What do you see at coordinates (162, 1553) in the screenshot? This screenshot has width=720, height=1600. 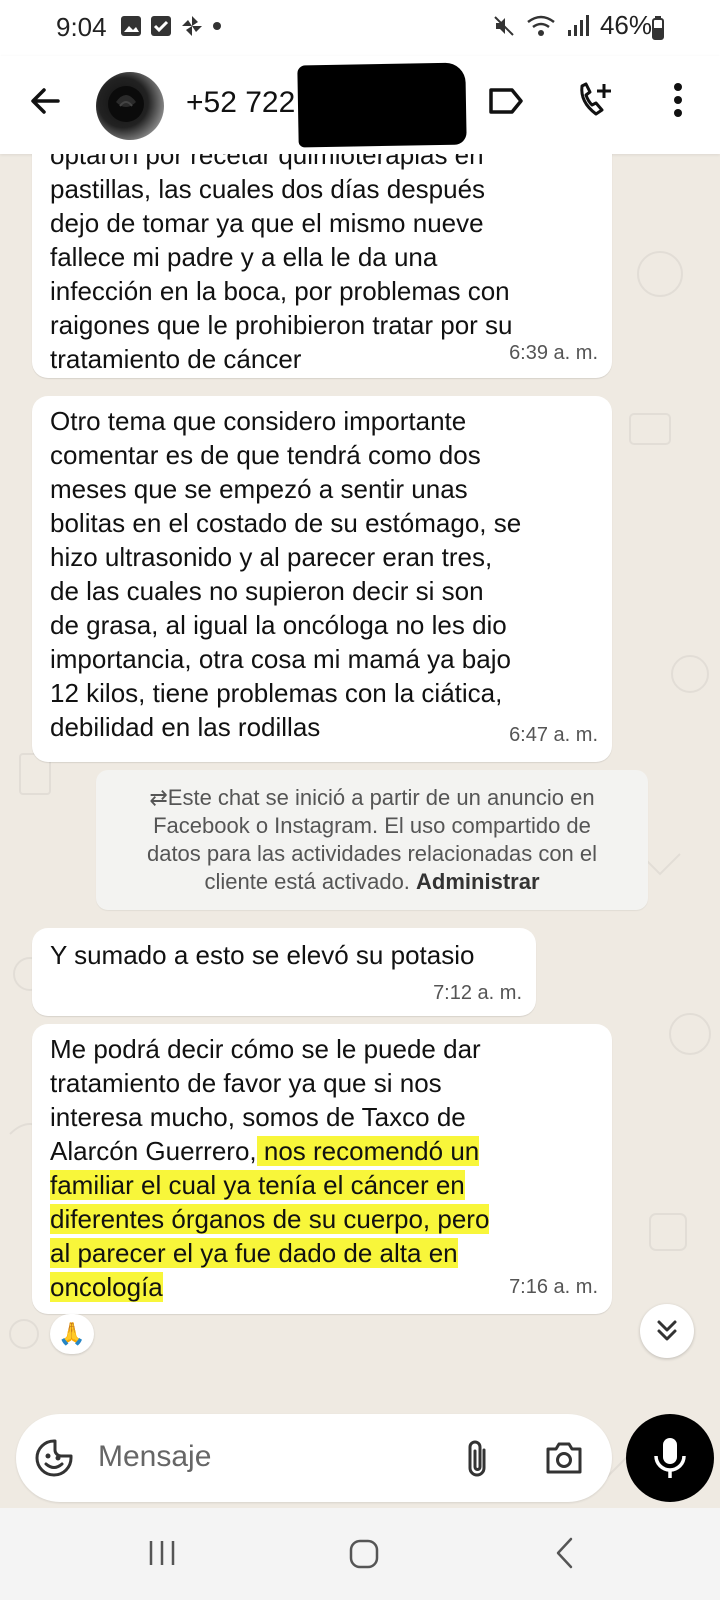 I see `nav-recent-icon` at bounding box center [162, 1553].